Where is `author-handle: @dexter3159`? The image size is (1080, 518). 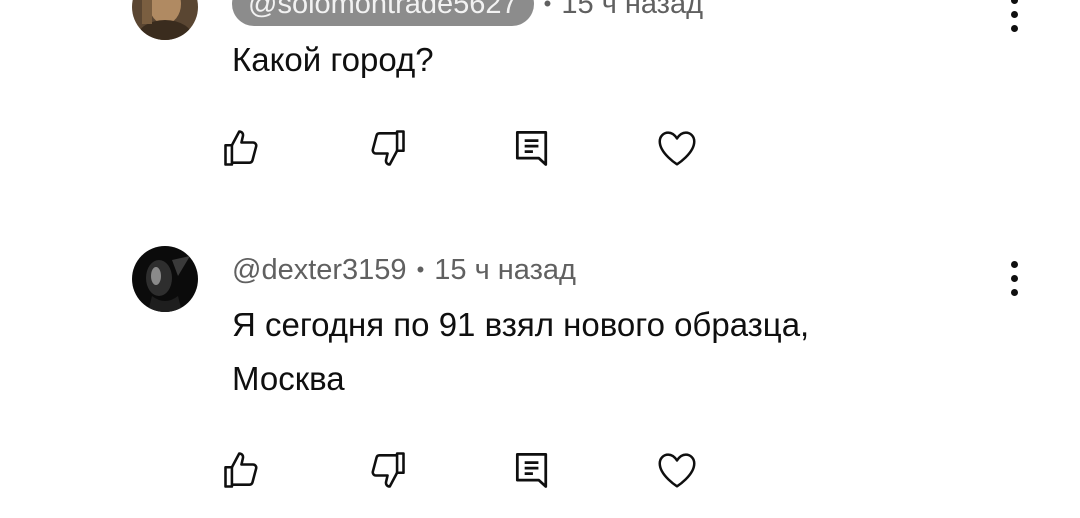
author-handle: @dexter3159 is located at coordinates (319, 270).